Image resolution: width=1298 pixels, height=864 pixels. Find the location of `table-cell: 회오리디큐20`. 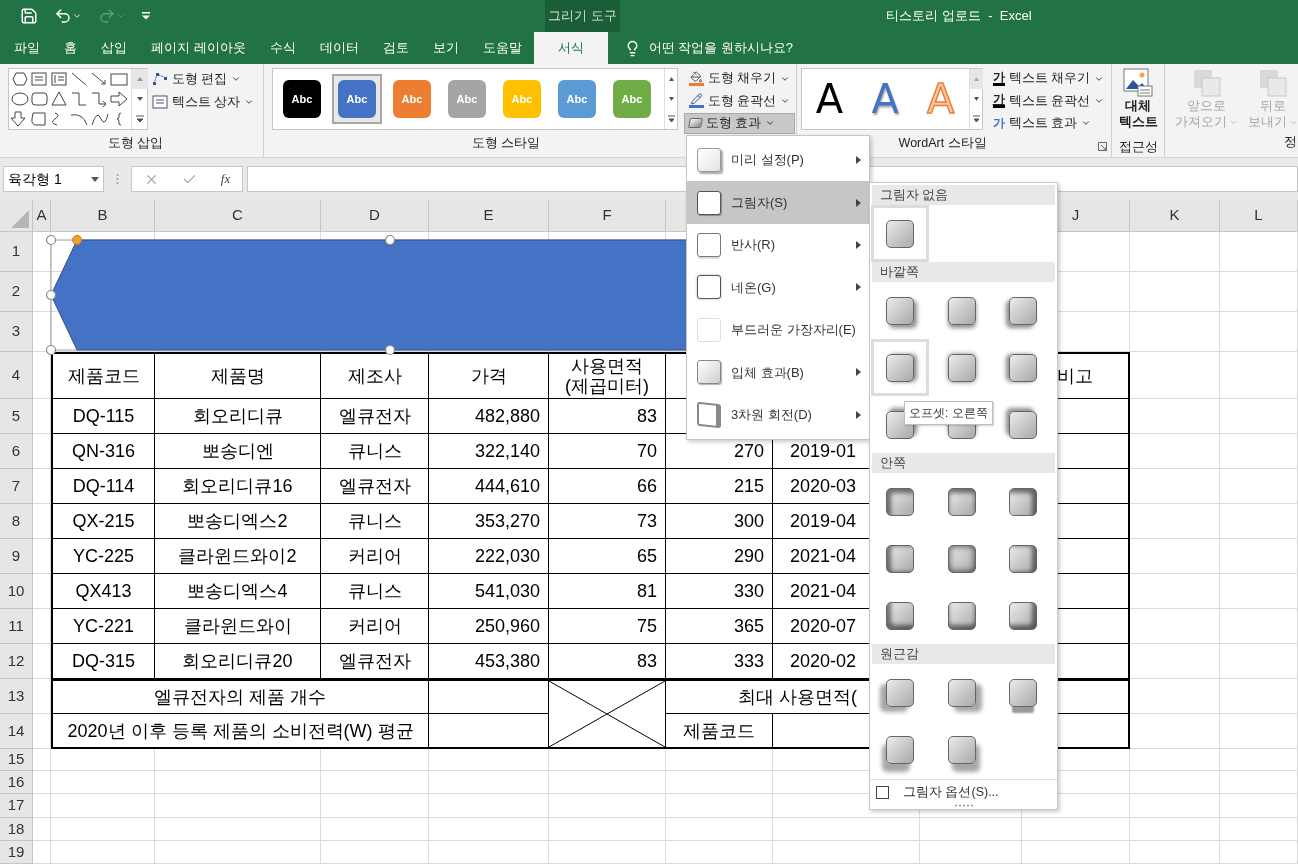

table-cell: 회오리디큐20 is located at coordinates (238, 661).